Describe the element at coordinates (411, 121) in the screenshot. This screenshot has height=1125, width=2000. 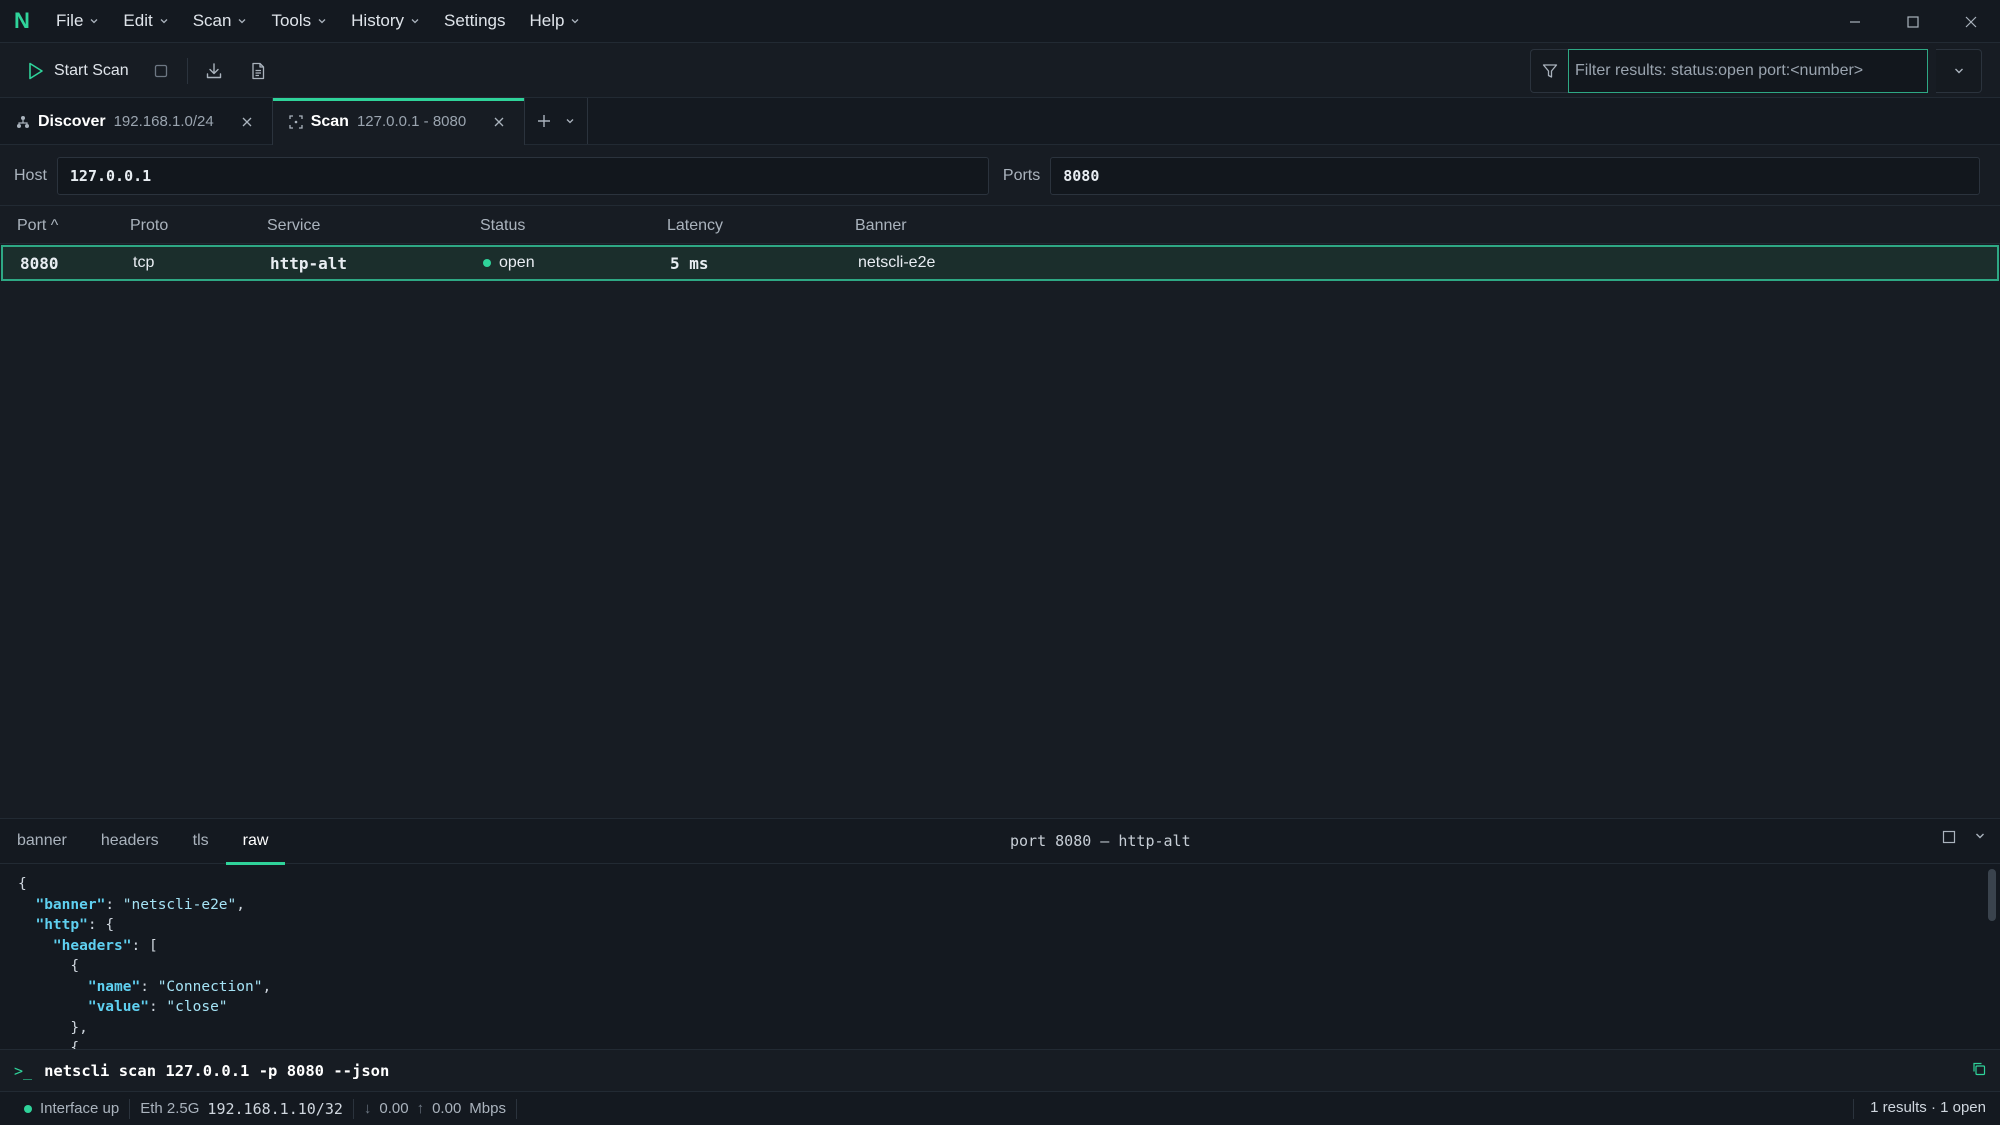
I see `tab-scan-target: 127.0.0.1 - 8080` at that location.